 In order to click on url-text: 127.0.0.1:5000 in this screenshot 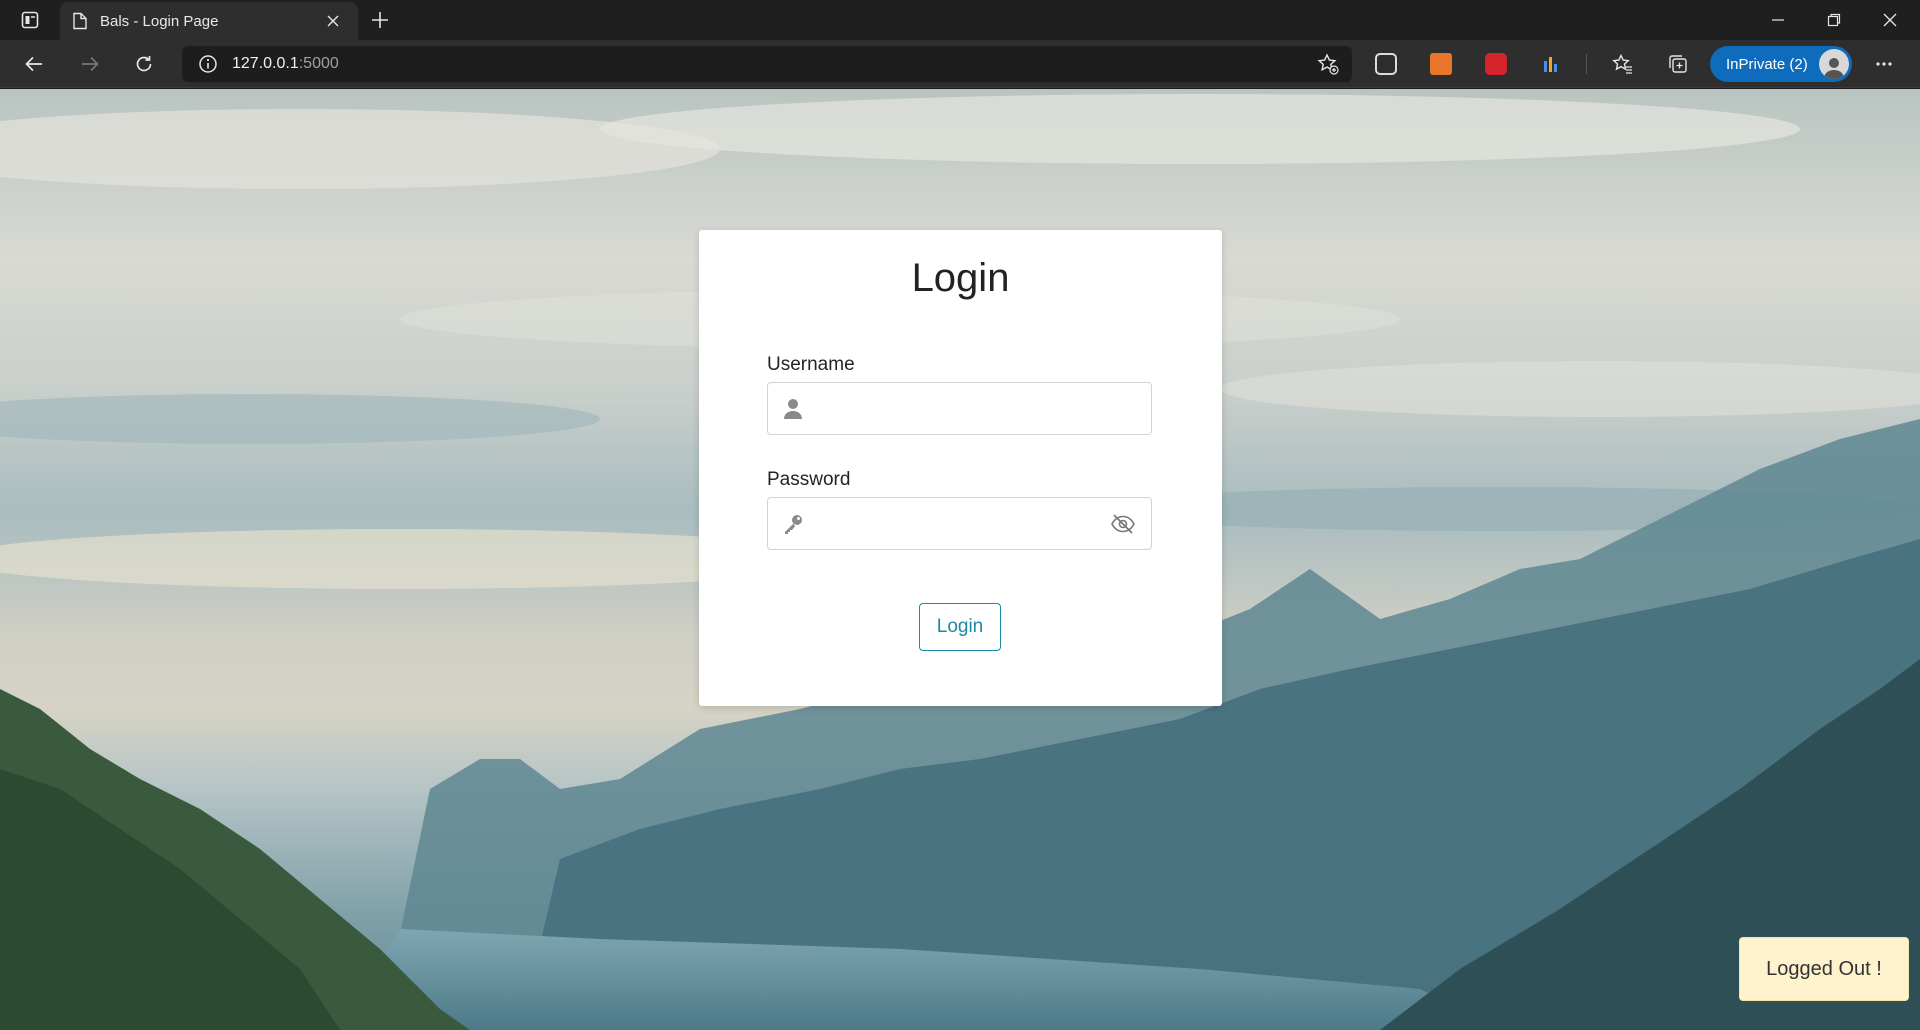, I will do `click(285, 64)`.